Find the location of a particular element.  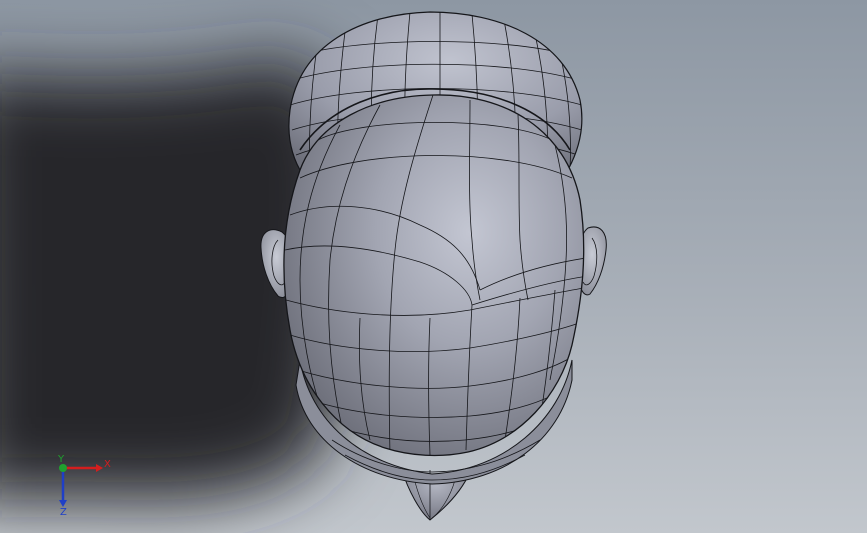

y-axis-dot-icon is located at coordinates (63, 468).